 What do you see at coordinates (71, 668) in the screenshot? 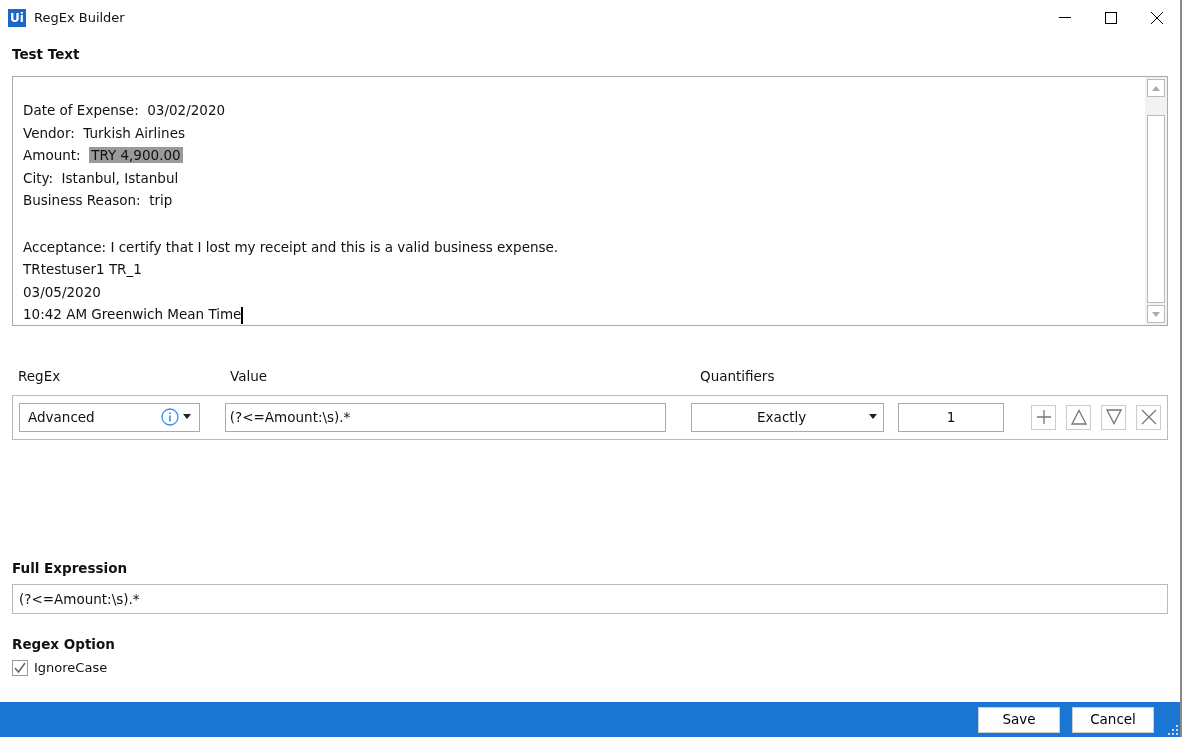
I see `checkbox-label: IgnoreCase` at bounding box center [71, 668].